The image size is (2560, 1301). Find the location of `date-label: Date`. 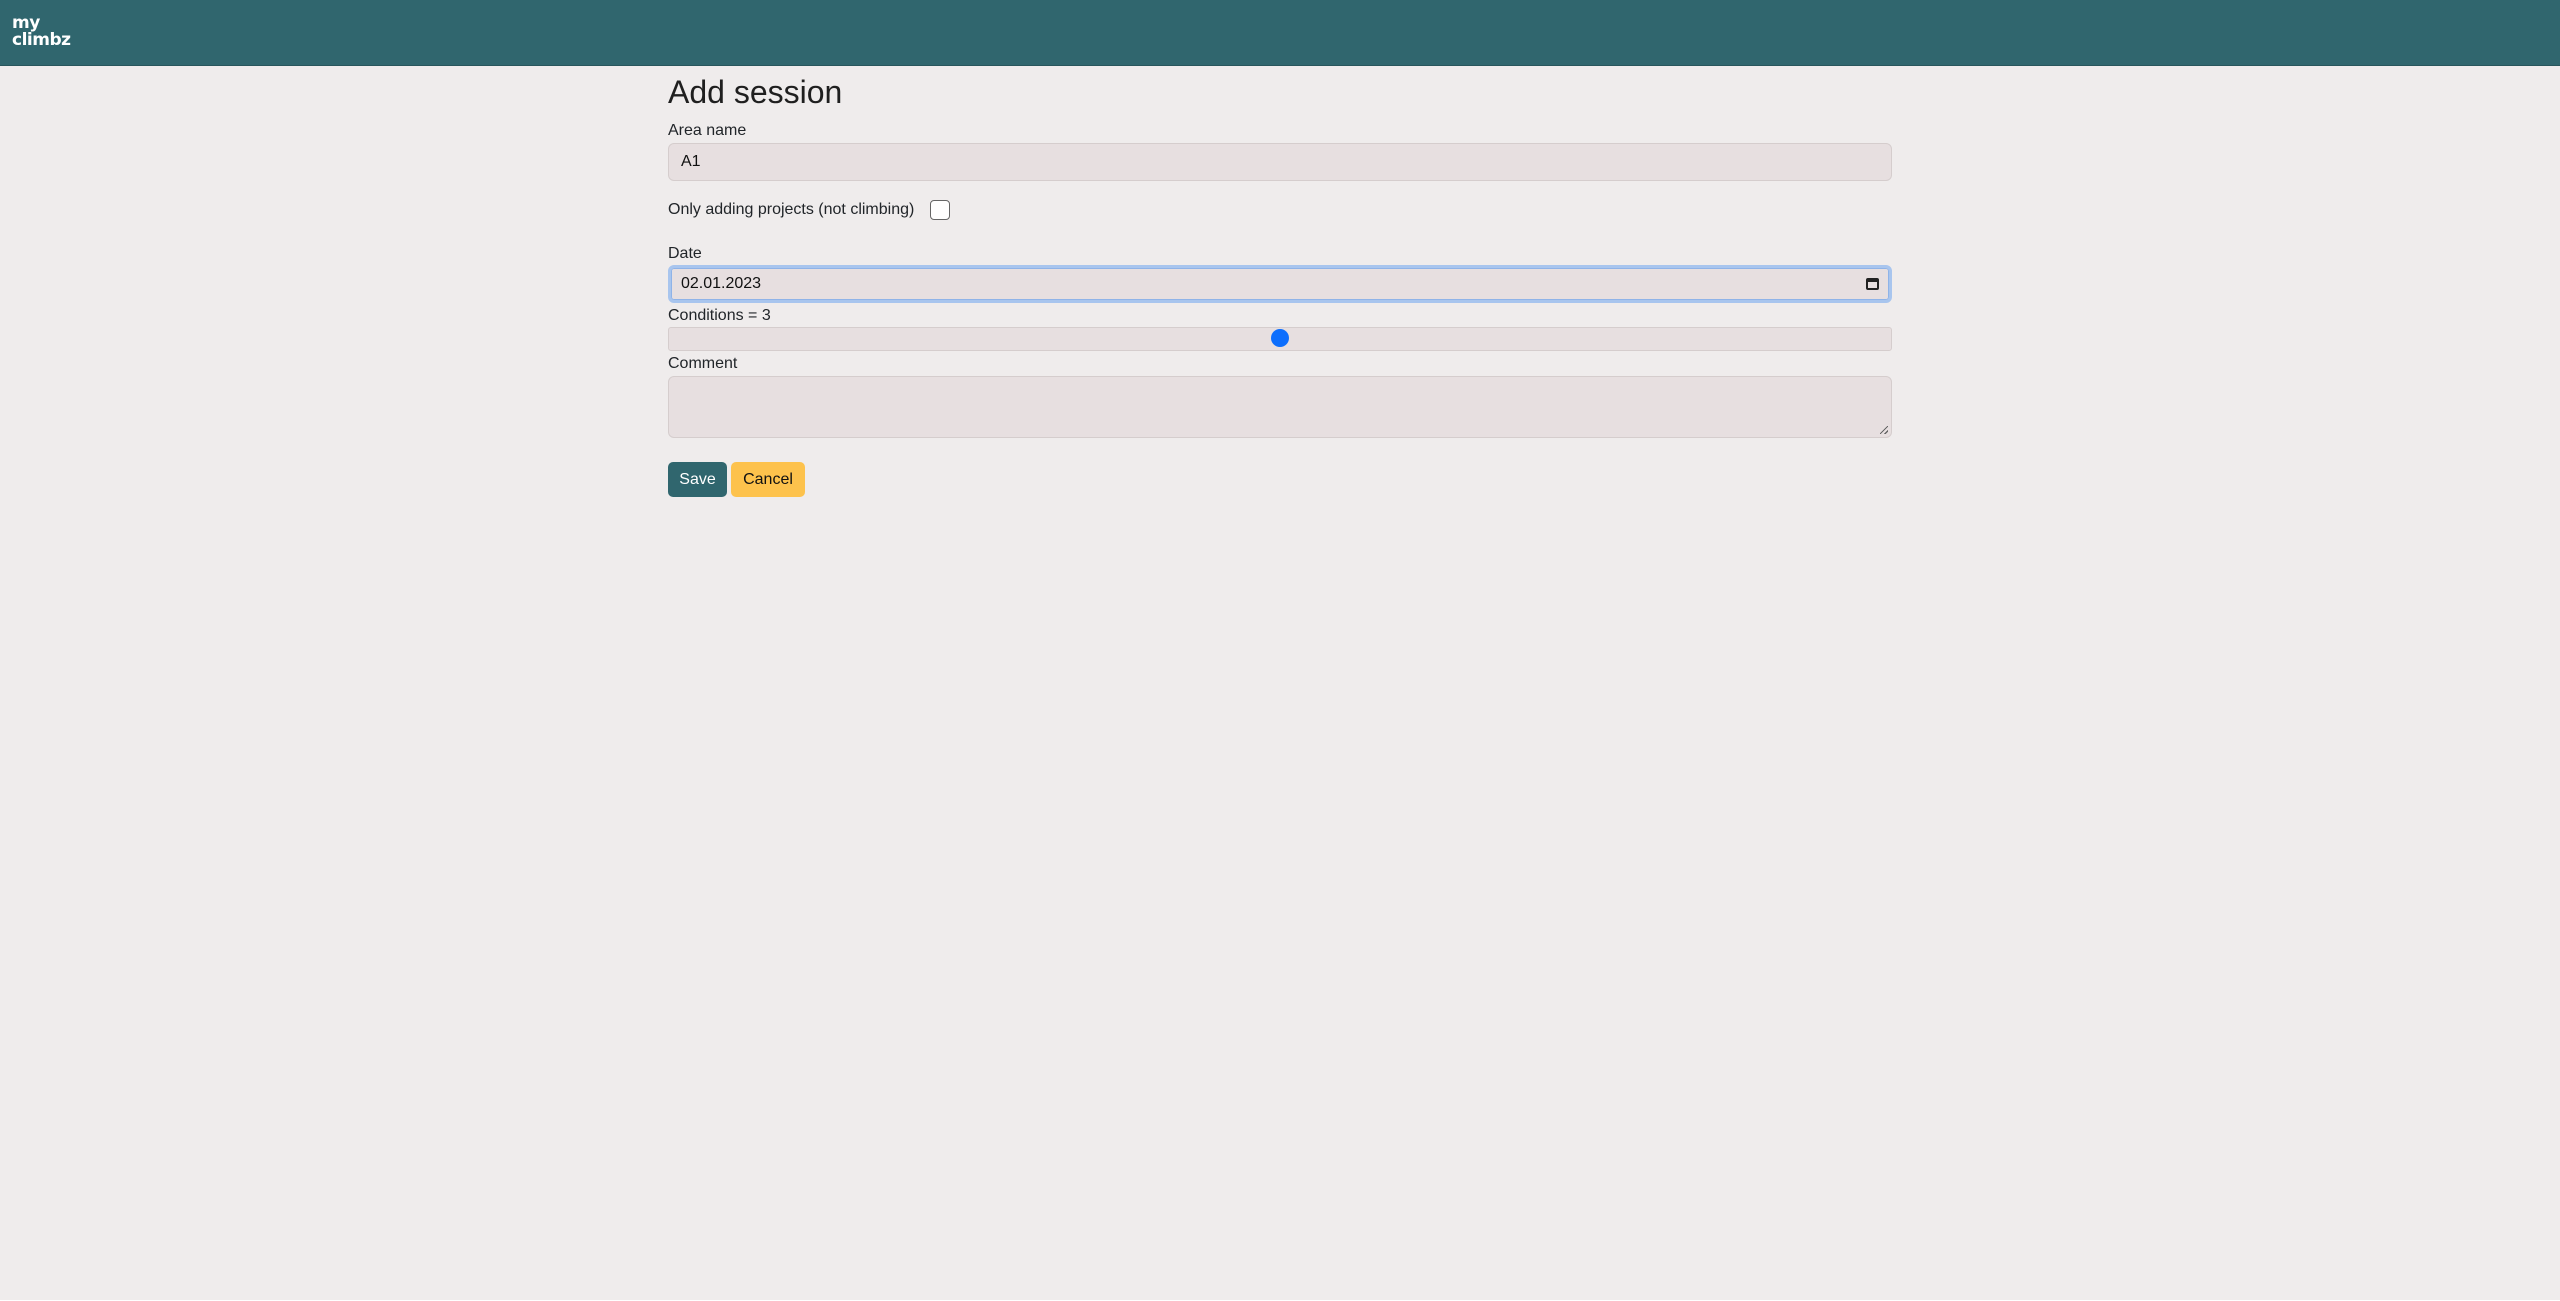

date-label: Date is located at coordinates (685, 253).